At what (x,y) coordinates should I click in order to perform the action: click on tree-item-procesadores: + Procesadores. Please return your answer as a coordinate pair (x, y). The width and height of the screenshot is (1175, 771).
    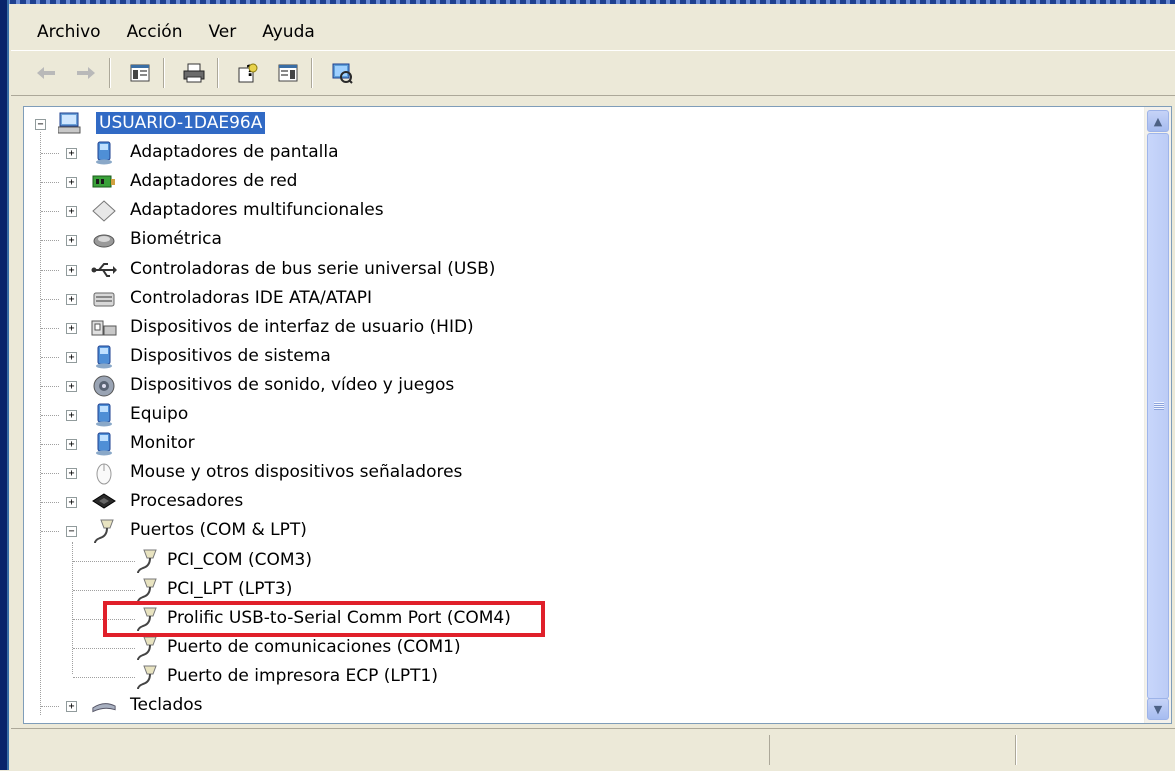
    Looking at the image, I should click on (374, 502).